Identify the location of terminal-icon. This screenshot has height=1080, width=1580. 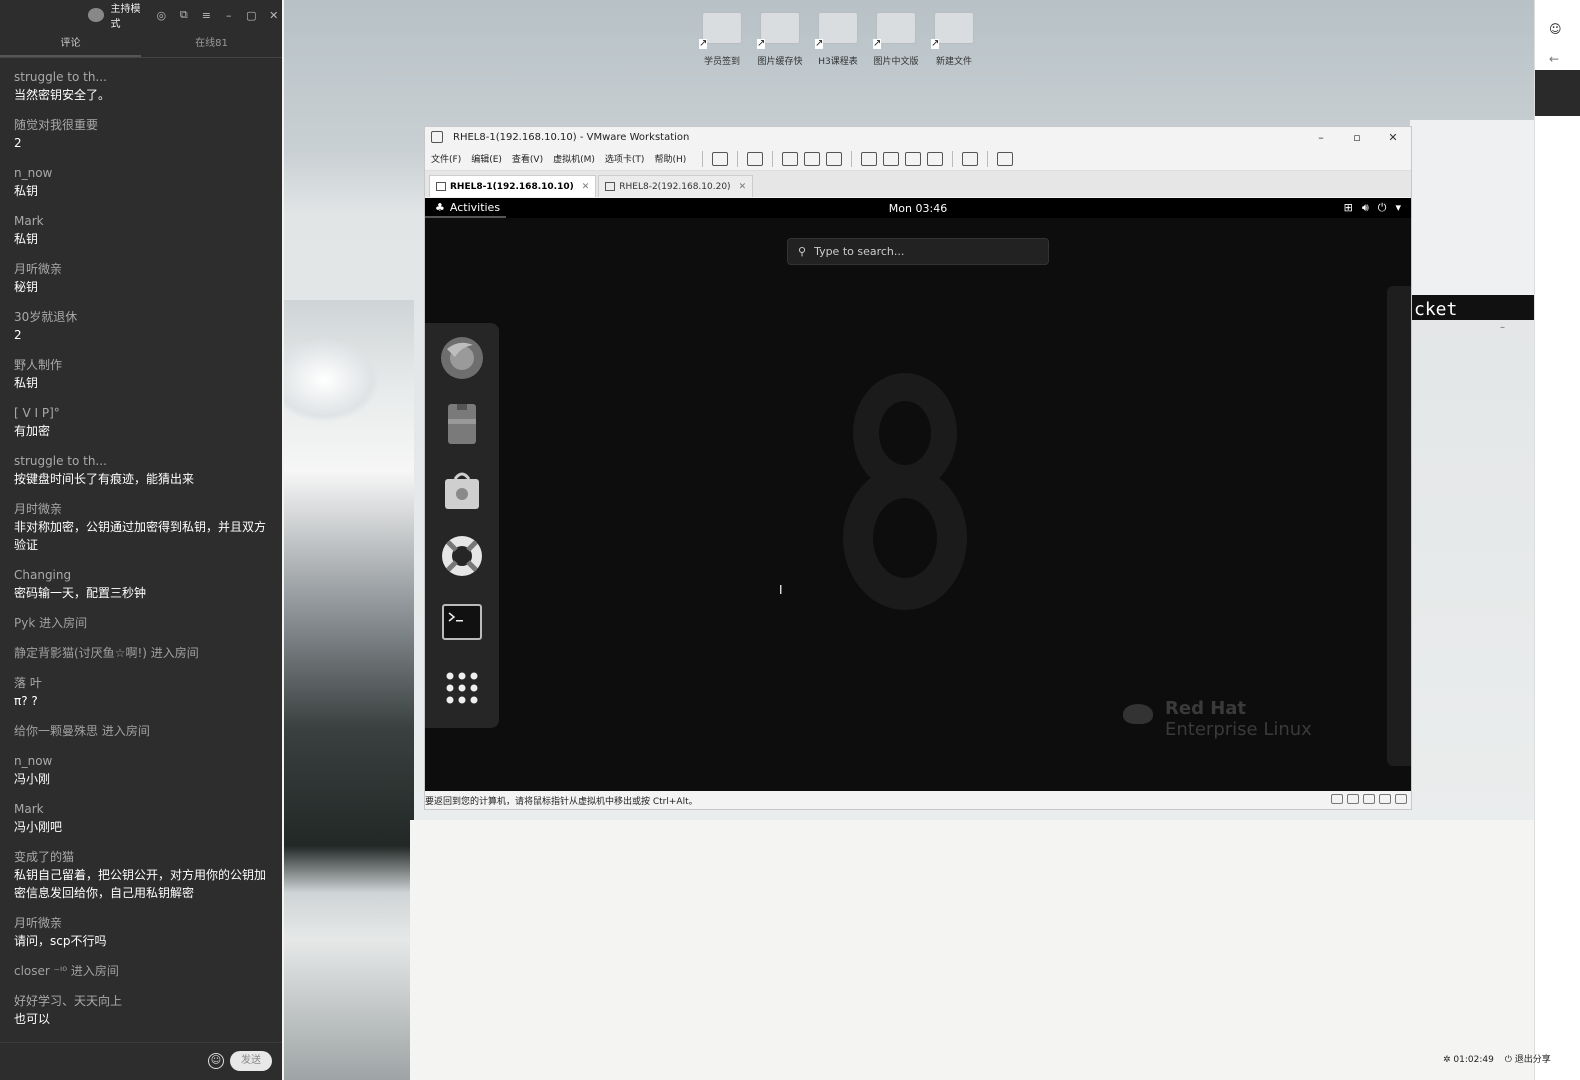
(462, 622).